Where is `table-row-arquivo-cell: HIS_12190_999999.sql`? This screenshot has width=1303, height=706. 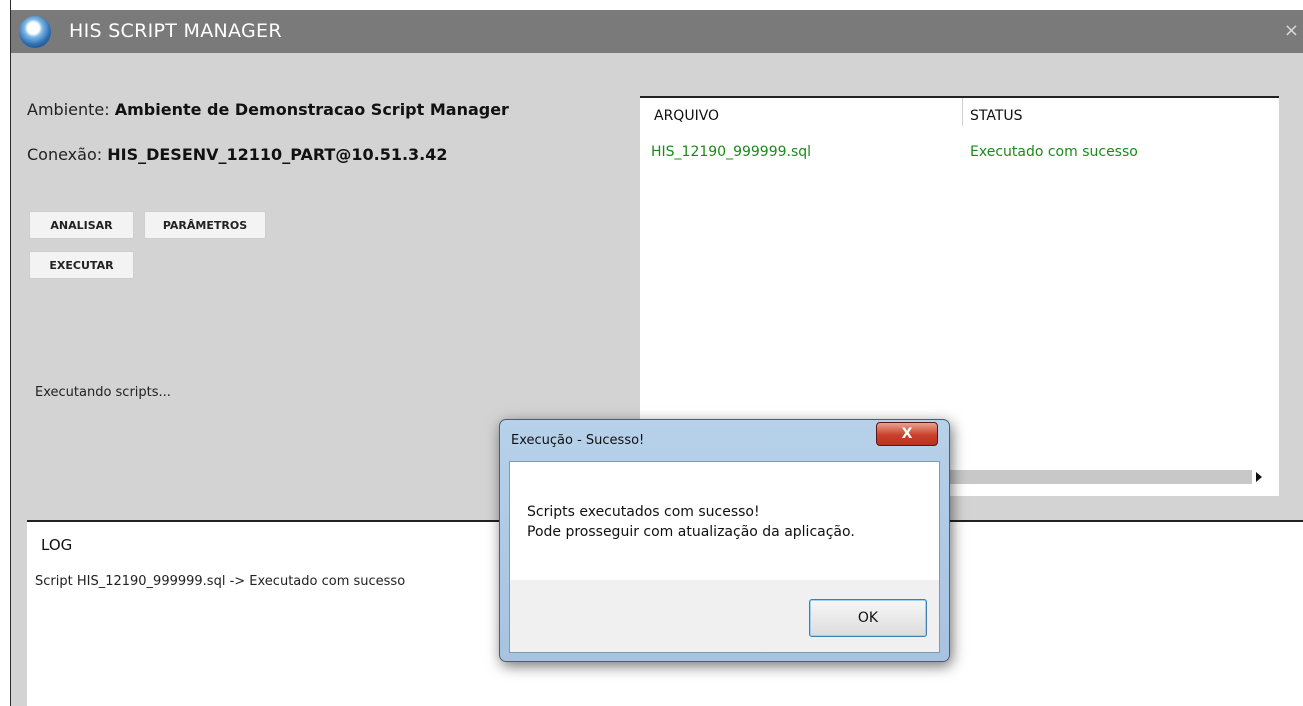 table-row-arquivo-cell: HIS_12190_999999.sql is located at coordinates (731, 152).